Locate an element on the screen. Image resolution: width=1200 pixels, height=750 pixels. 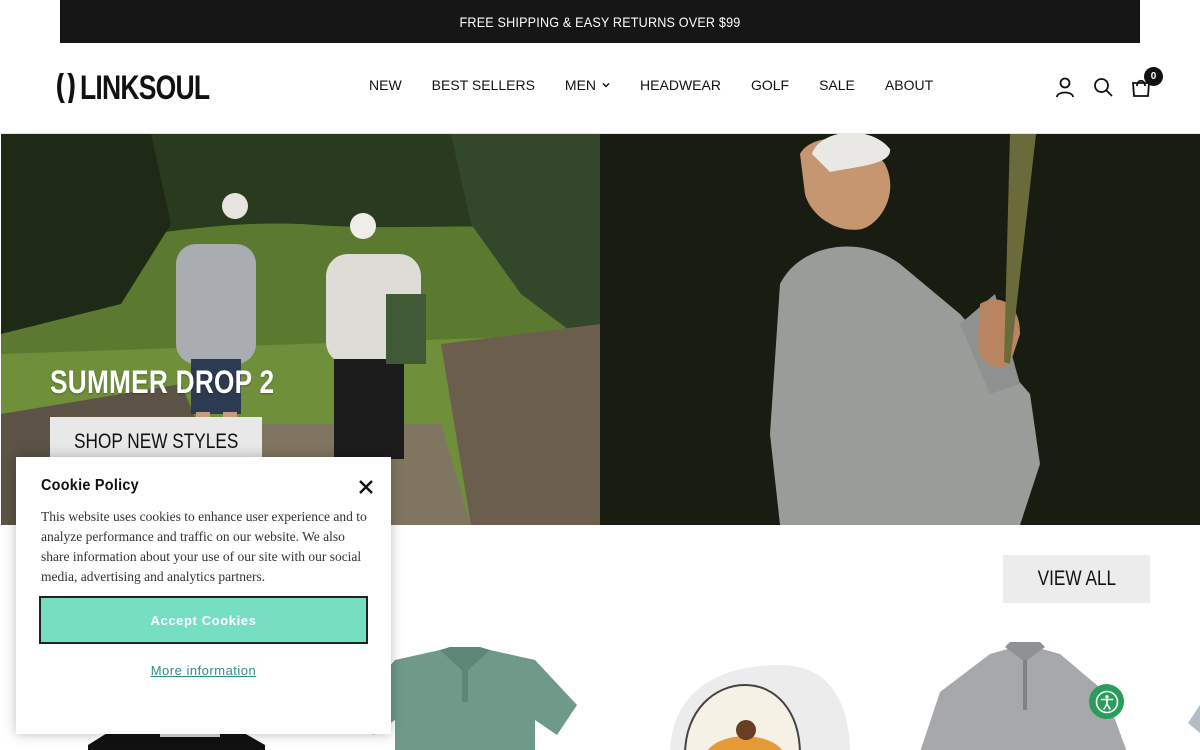
nav-item-golf: GOLF is located at coordinates (770, 85).